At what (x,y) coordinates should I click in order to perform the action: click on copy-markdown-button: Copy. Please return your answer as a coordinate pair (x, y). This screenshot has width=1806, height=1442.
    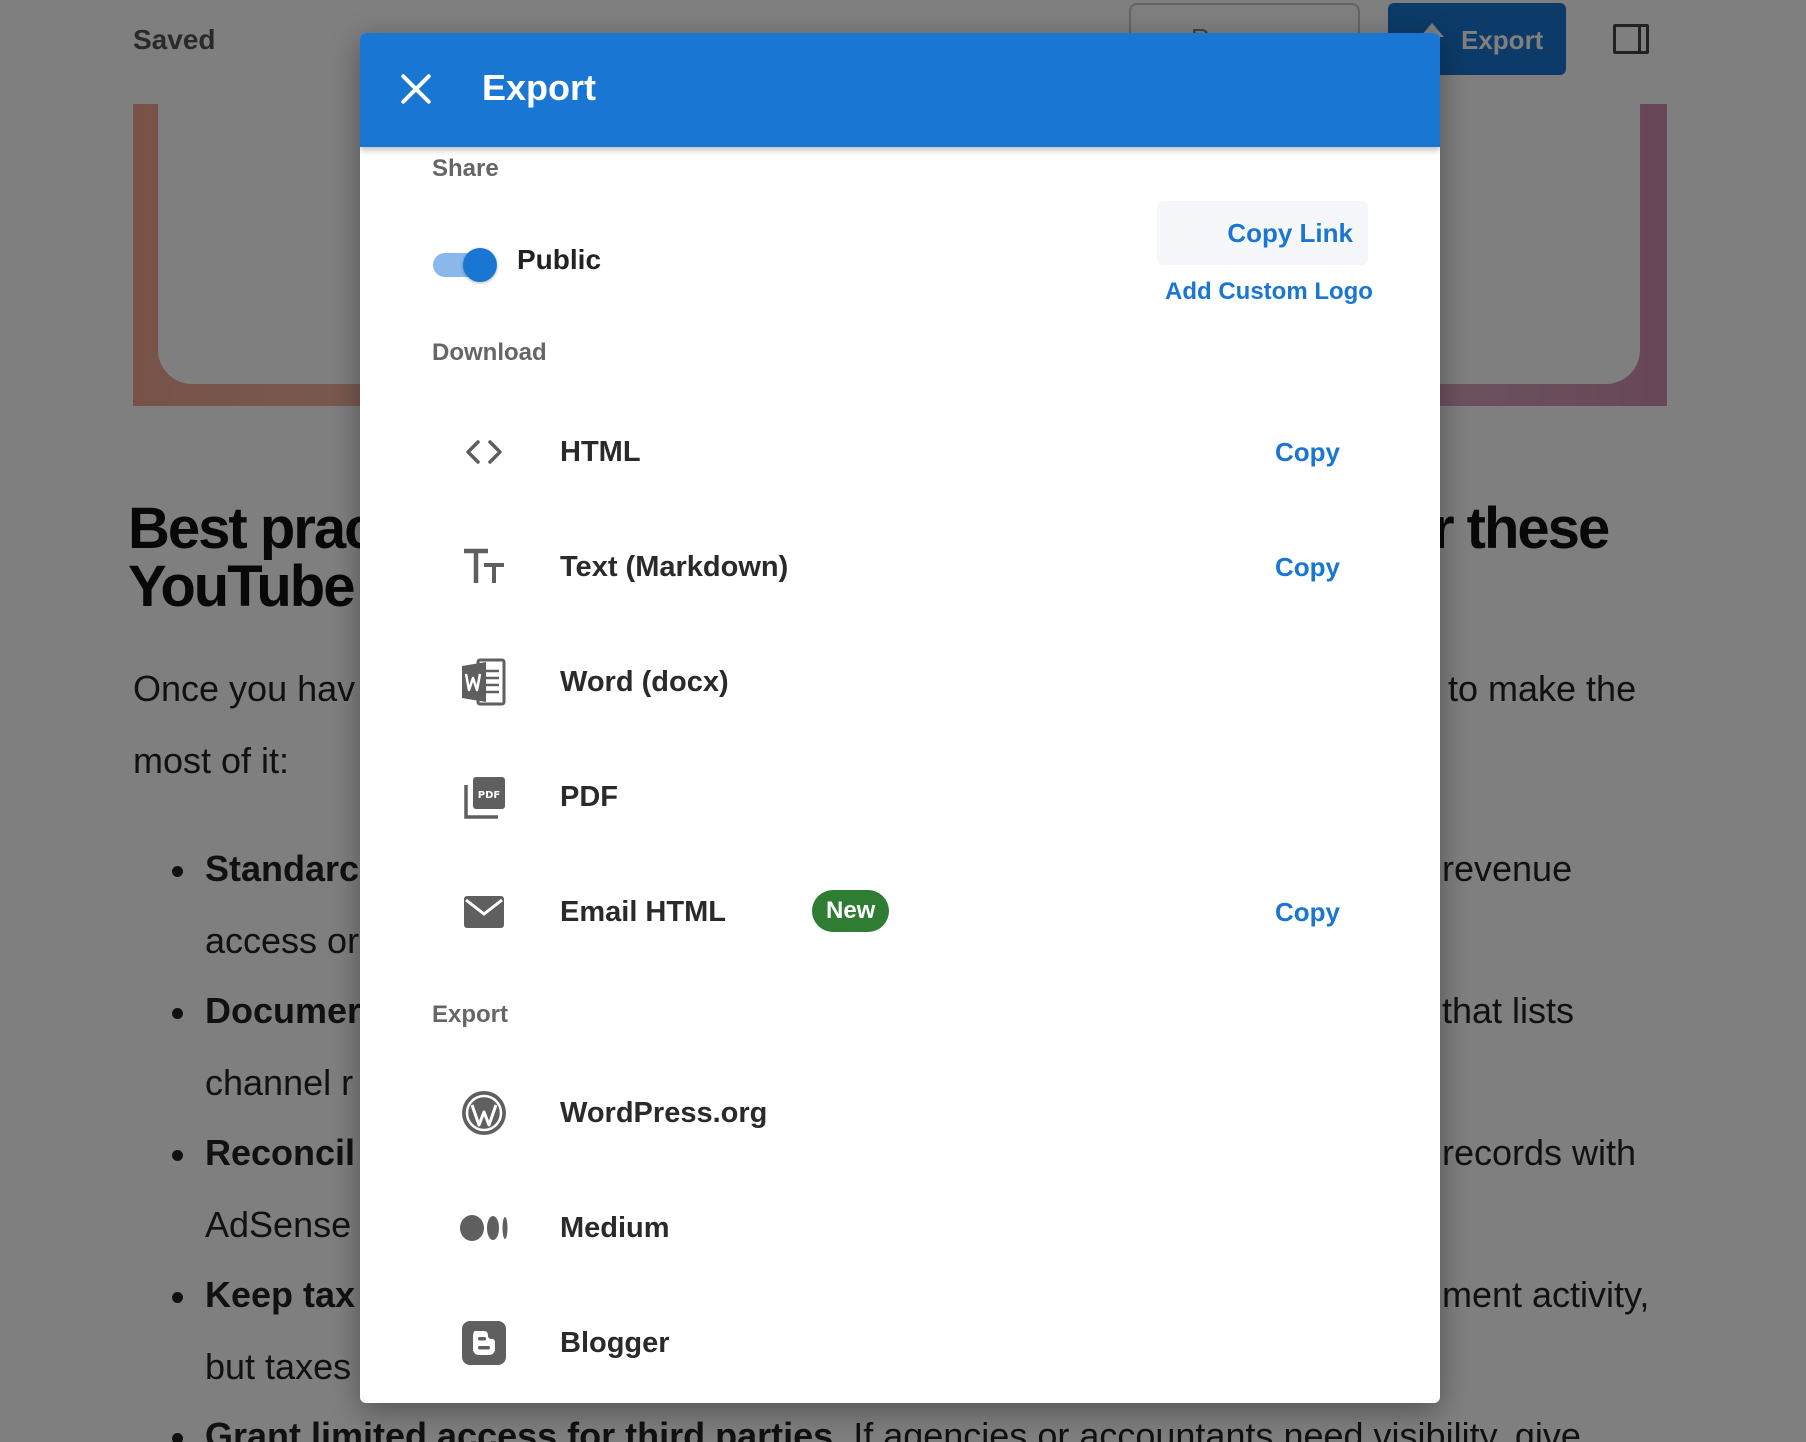
    Looking at the image, I should click on (1307, 567).